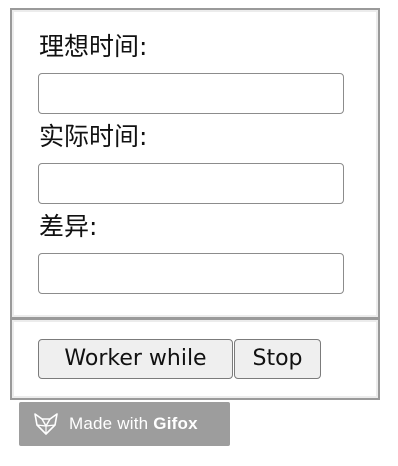 This screenshot has height=466, width=398. Describe the element at coordinates (175, 423) in the screenshot. I see `badge-brand-text: Gifox` at that location.